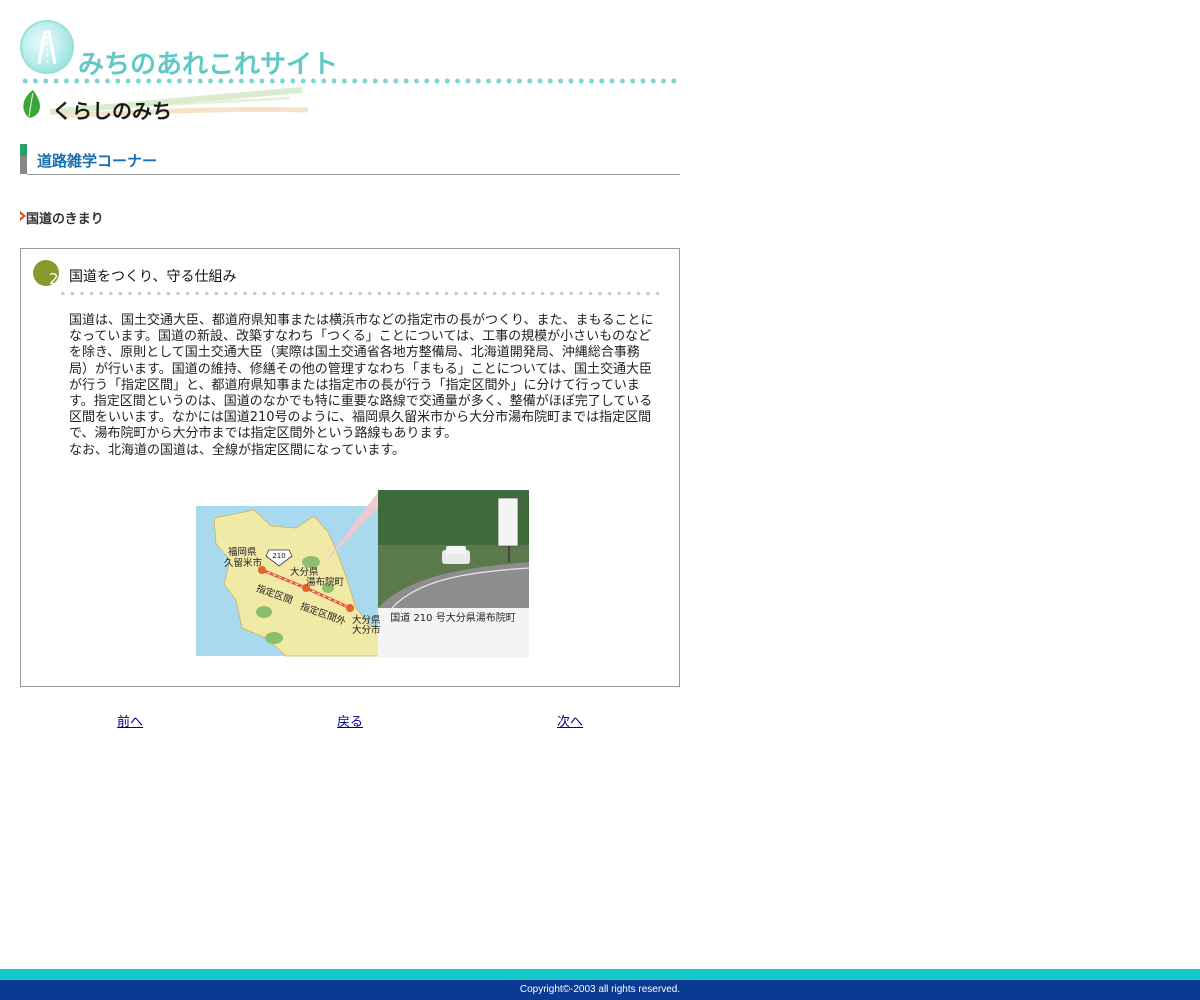 The image size is (1200, 1000). What do you see at coordinates (31, 104) in the screenshot?
I see `leaf-icon` at bounding box center [31, 104].